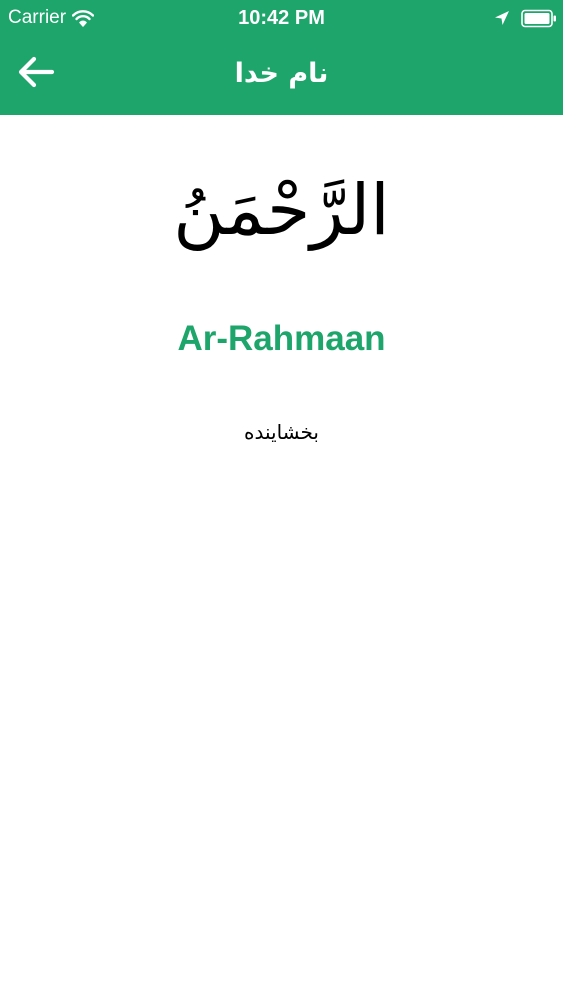 The image size is (563, 1000). I want to click on status-time: 10:42 PM, so click(281, 18).